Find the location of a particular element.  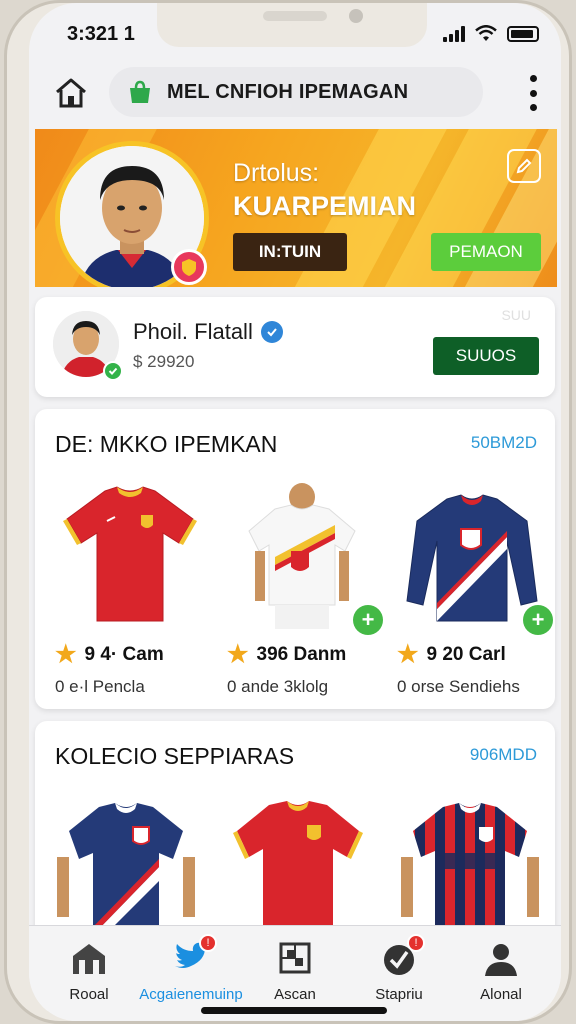

tab-status: ! Stapriu is located at coordinates (399, 968).